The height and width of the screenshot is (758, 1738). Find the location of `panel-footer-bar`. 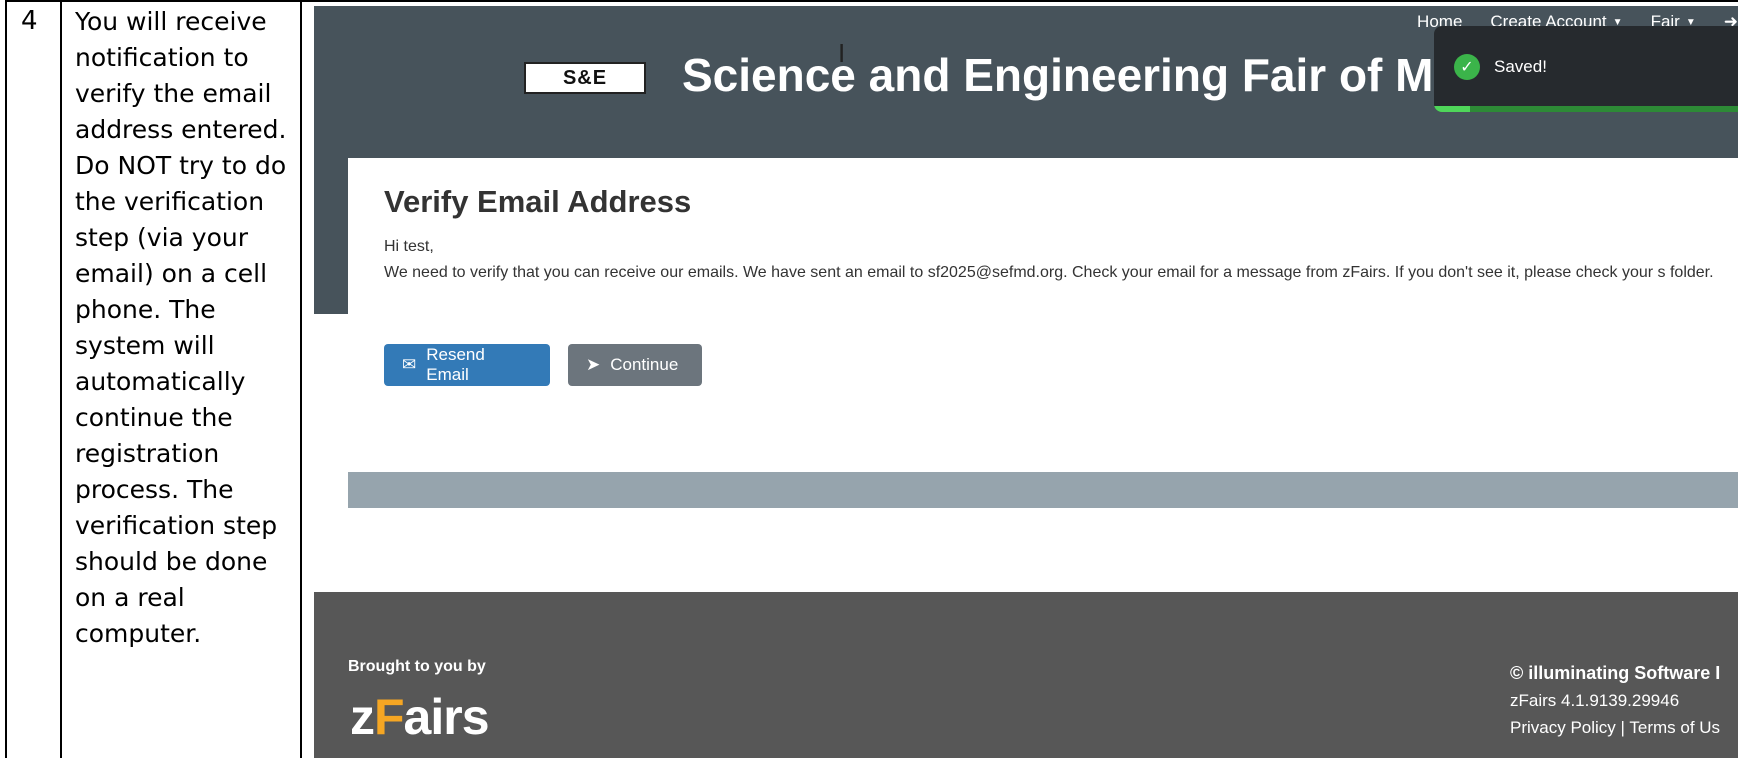

panel-footer-bar is located at coordinates (1043, 490).